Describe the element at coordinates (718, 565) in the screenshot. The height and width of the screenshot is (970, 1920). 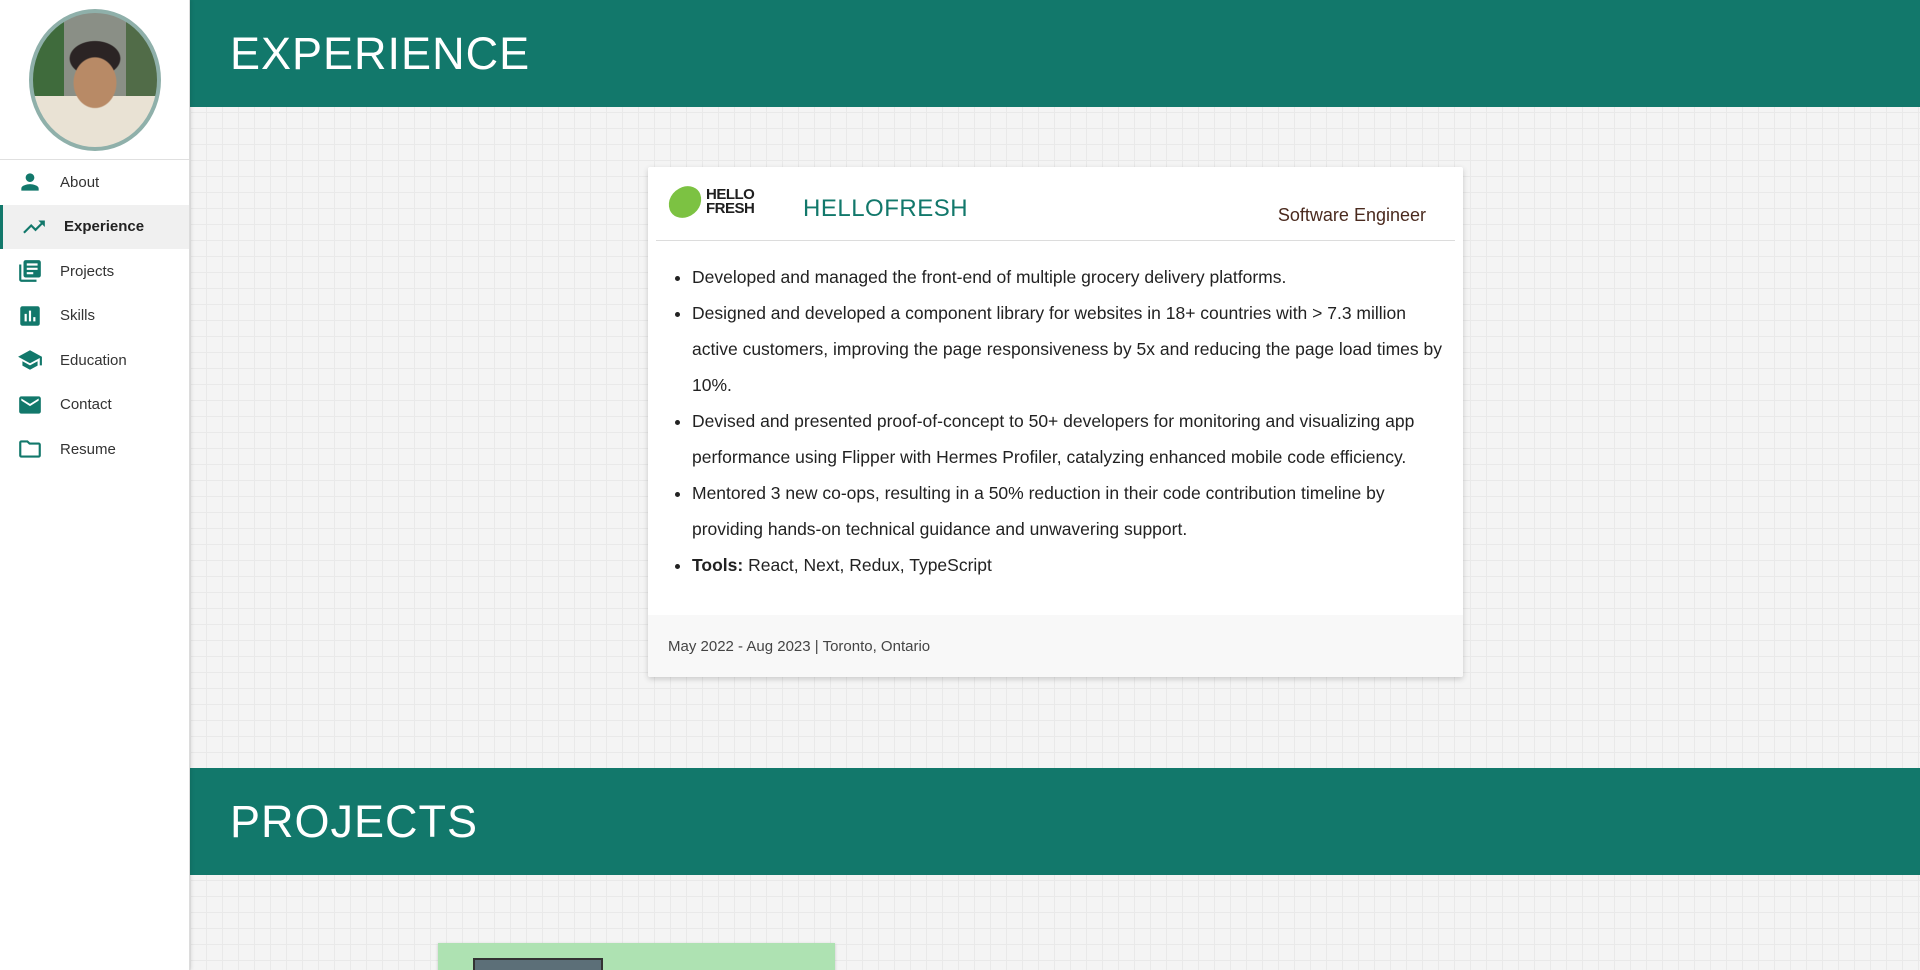
I see `tools-label: Tools:` at that location.